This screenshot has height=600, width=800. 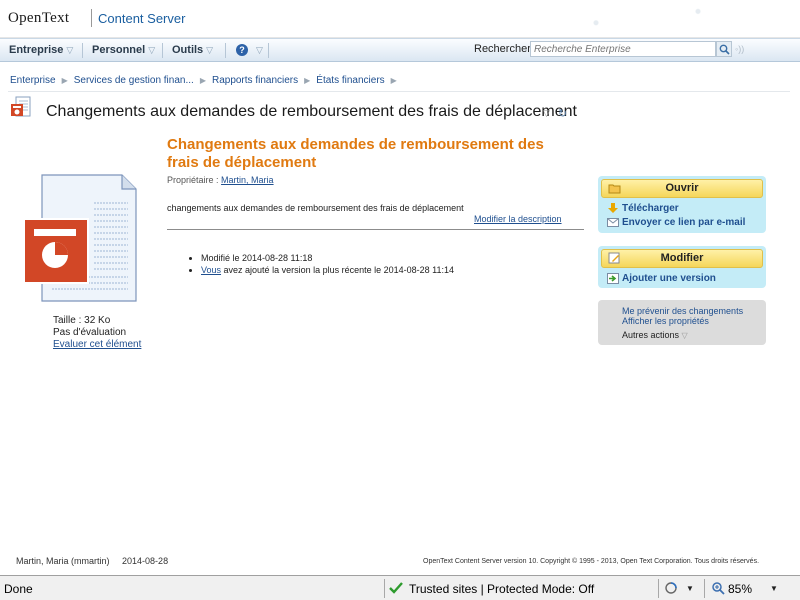 I want to click on powerpoint-file-icon, so click(x=21, y=106).